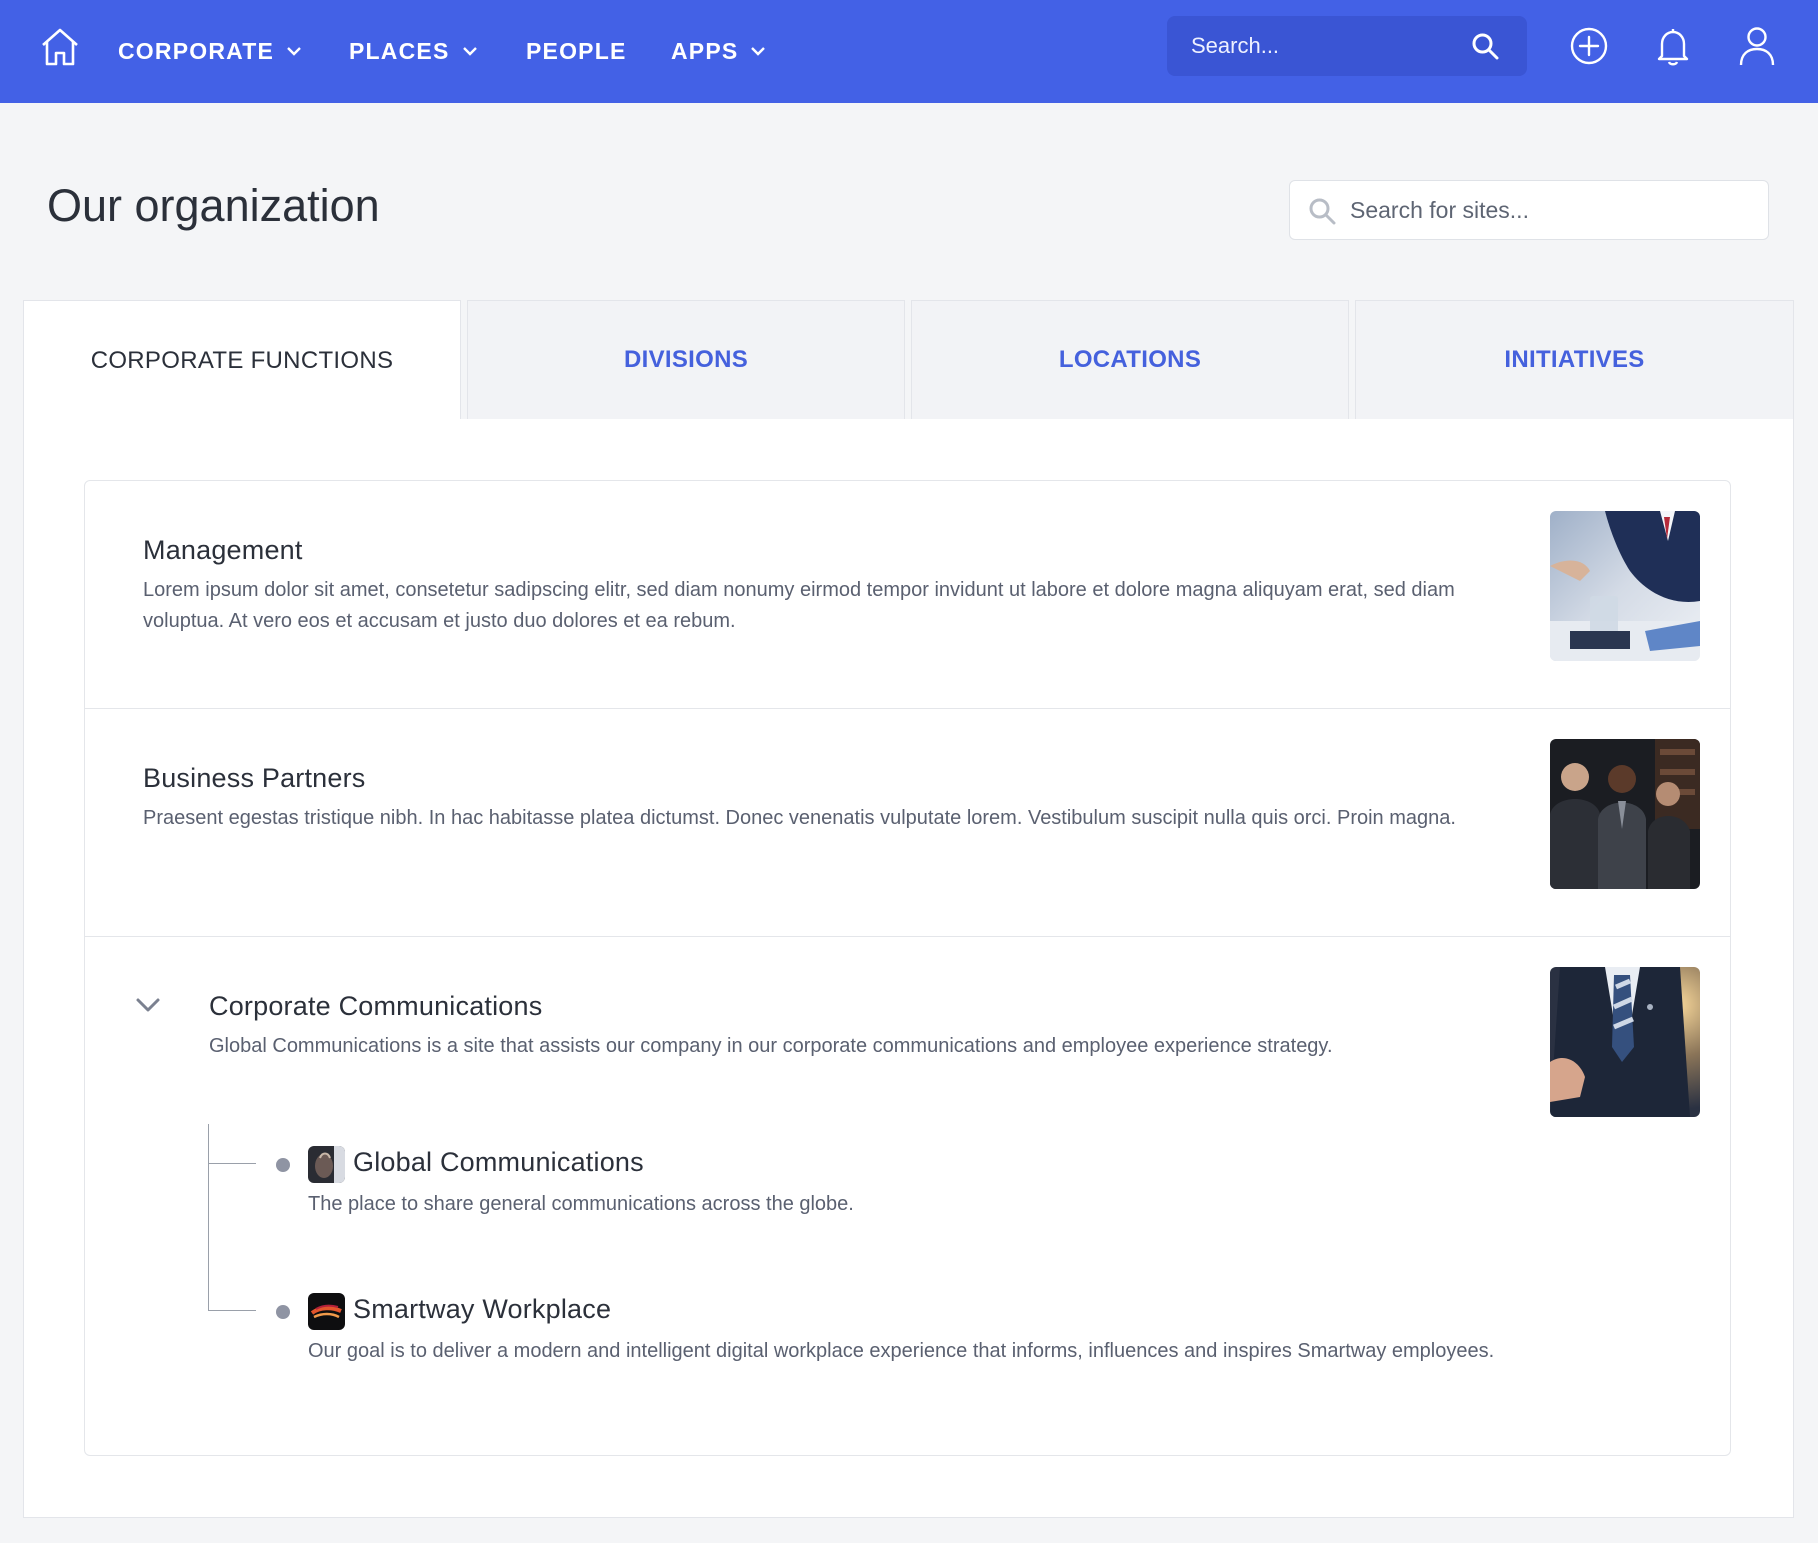 This screenshot has height=1543, width=1818. What do you see at coordinates (375, 1006) in the screenshot?
I see `site-title: Corporate Communications` at bounding box center [375, 1006].